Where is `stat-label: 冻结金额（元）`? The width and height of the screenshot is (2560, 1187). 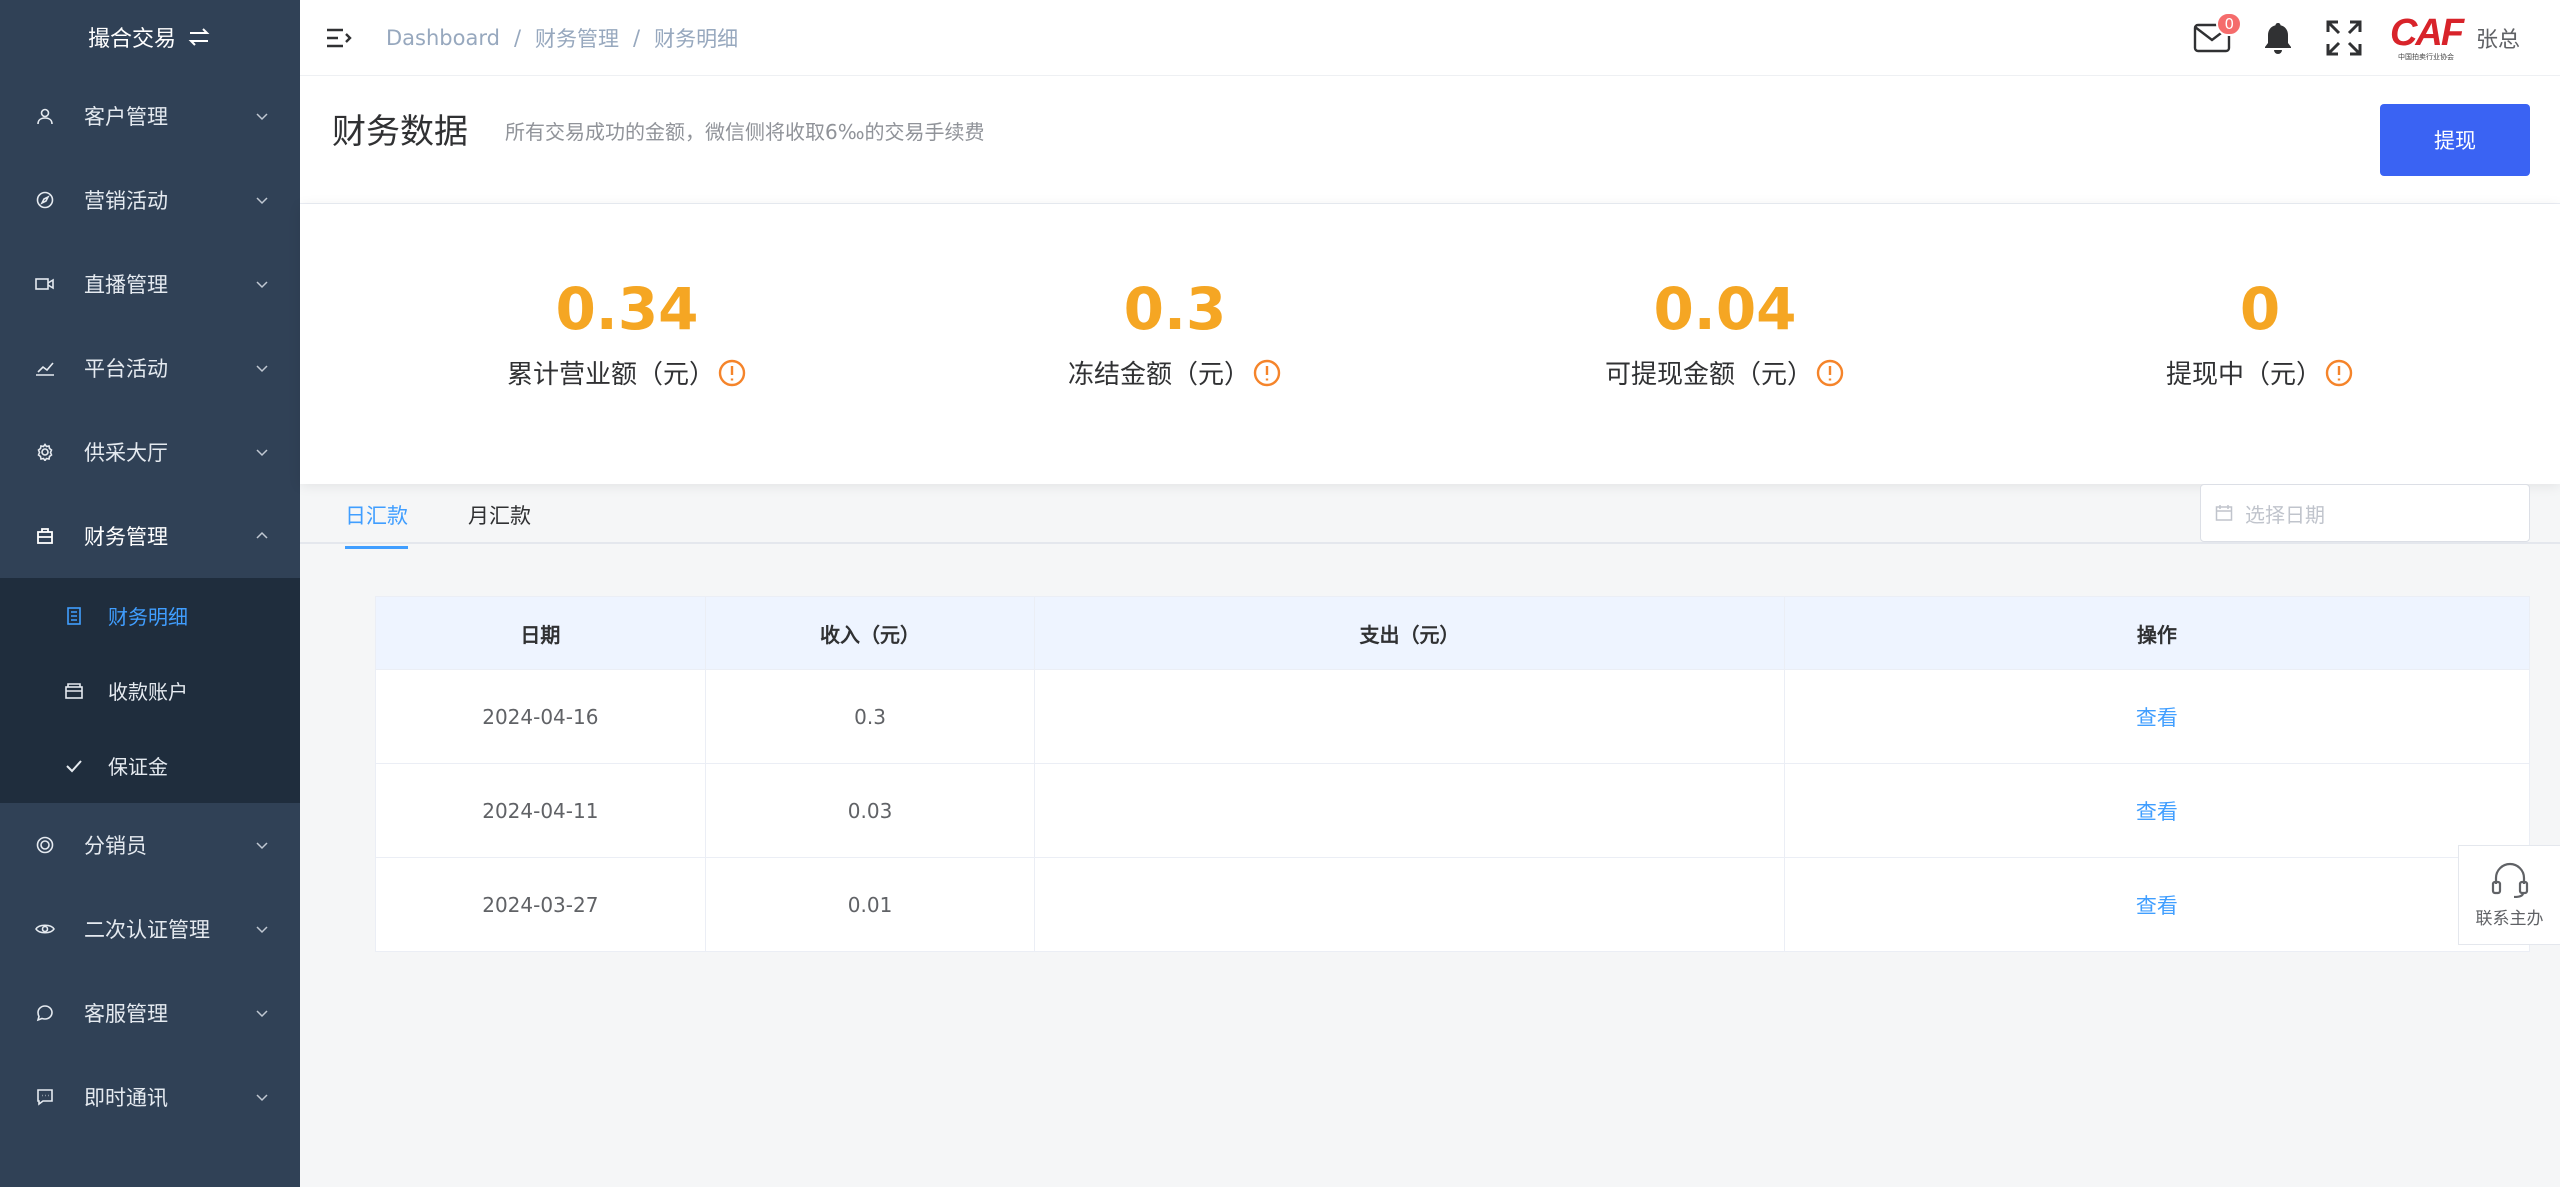
stat-label: 冻结金额（元） is located at coordinates (1158, 375).